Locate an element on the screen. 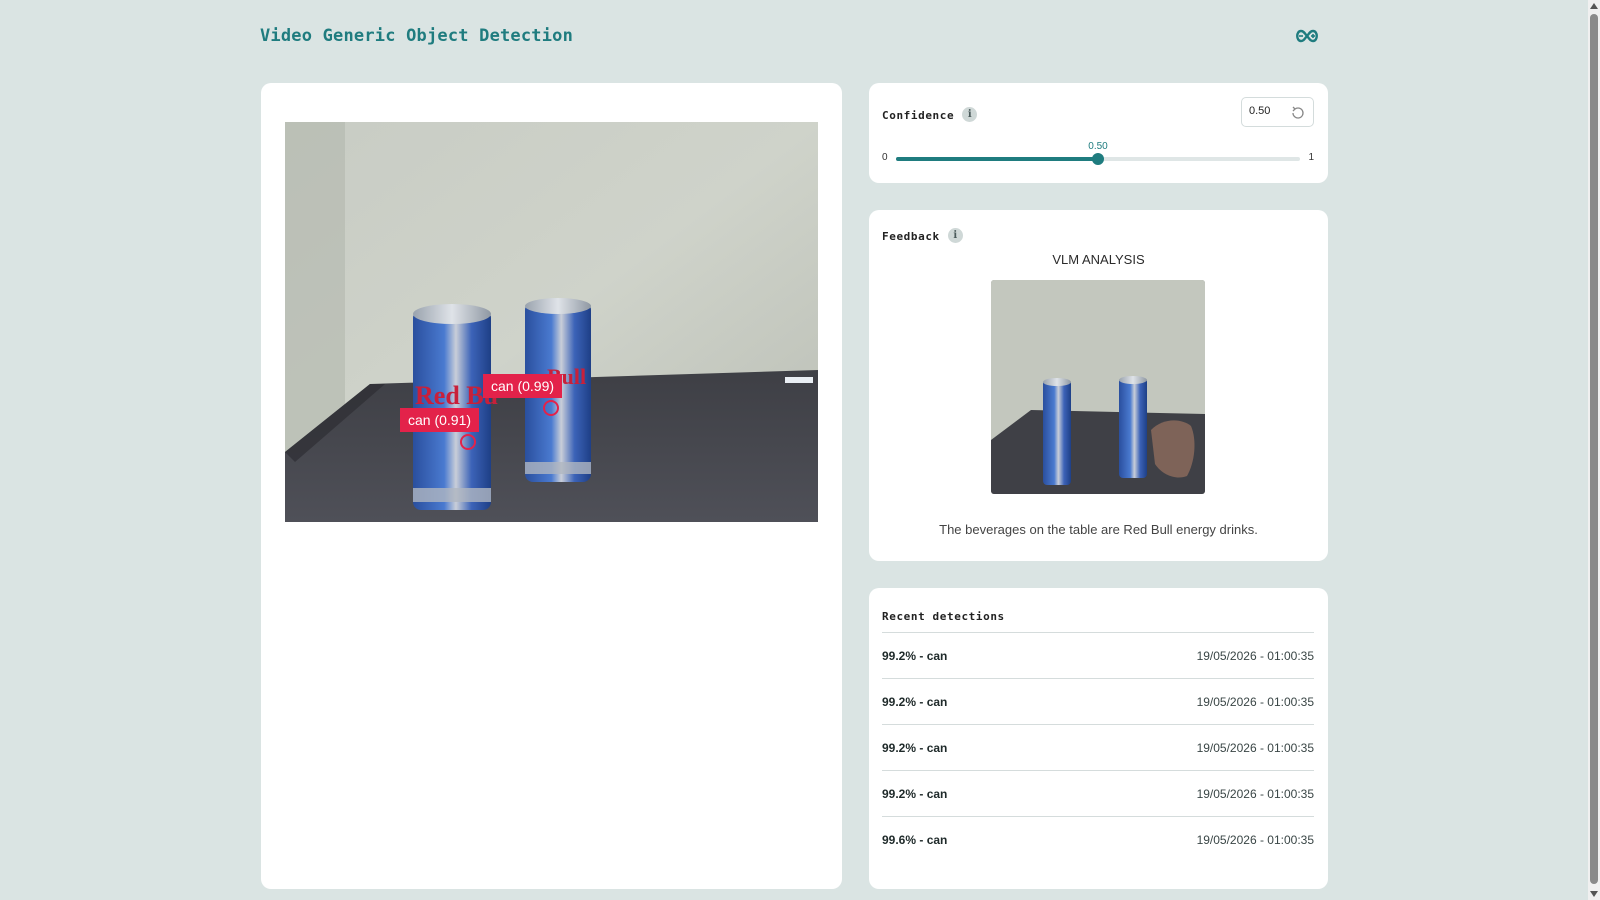 The height and width of the screenshot is (900, 1600). feedback-title: Feedback is located at coordinates (911, 236).